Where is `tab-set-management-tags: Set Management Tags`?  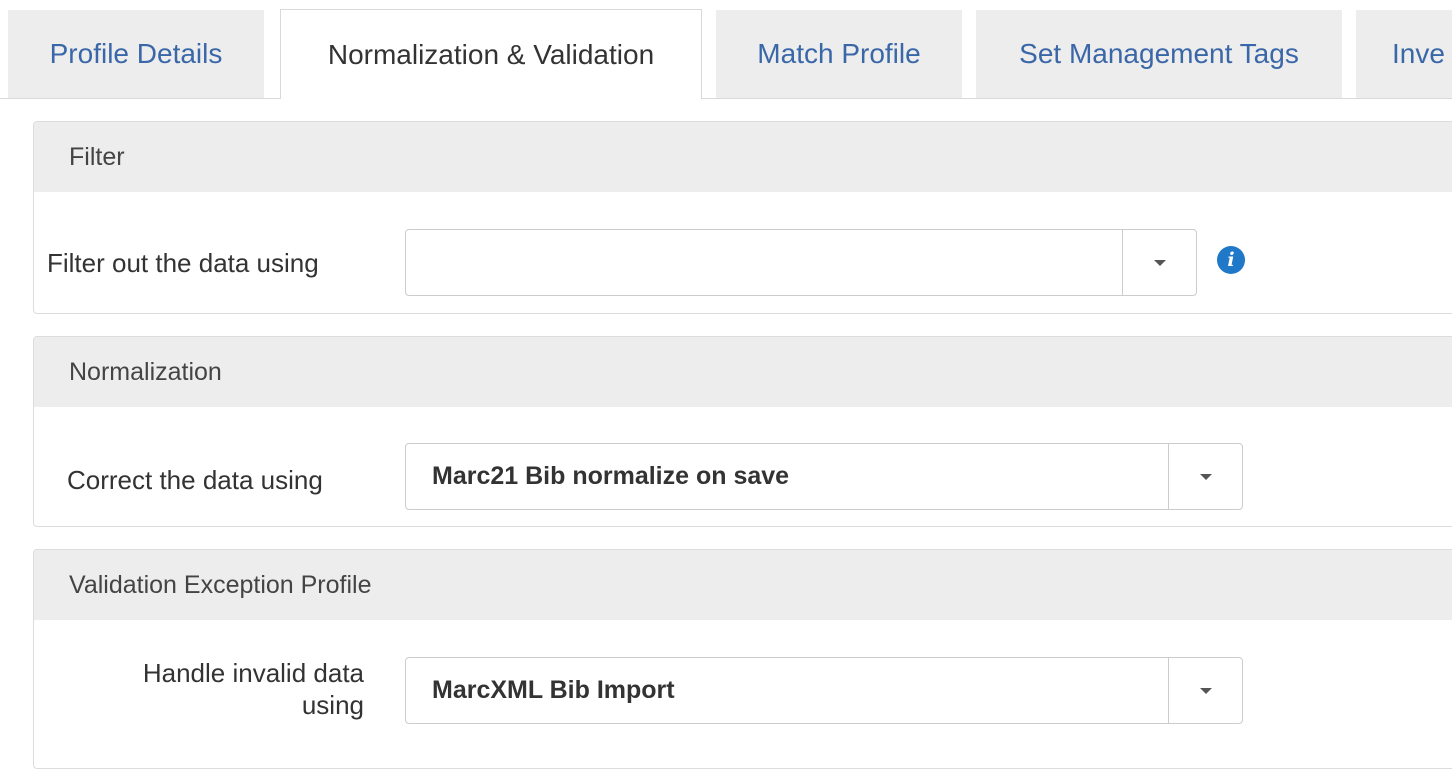 tab-set-management-tags: Set Management Tags is located at coordinates (1159, 54).